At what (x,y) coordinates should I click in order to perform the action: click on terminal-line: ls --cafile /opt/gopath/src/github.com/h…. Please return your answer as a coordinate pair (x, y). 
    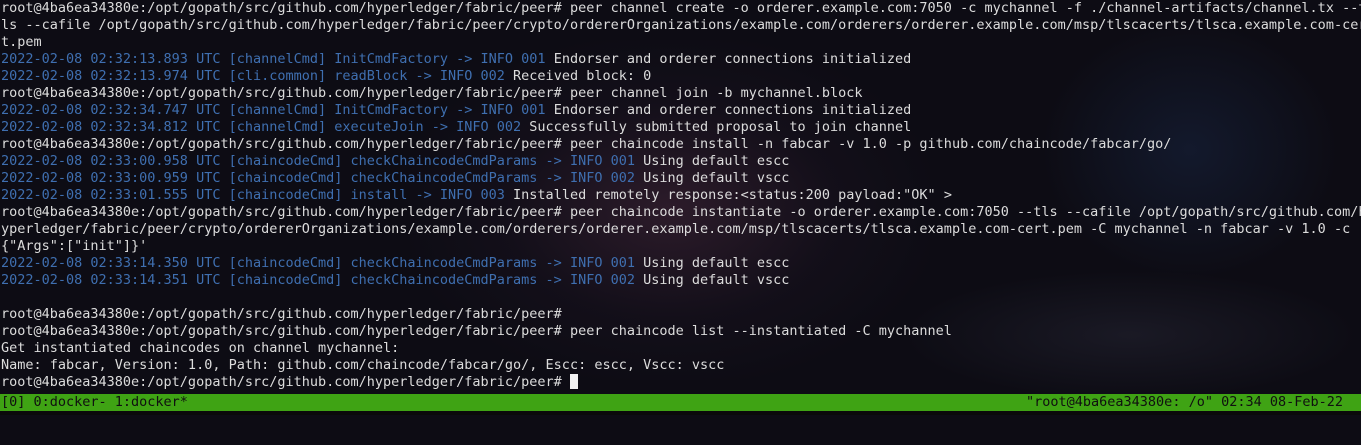
    Looking at the image, I should click on (681, 25).